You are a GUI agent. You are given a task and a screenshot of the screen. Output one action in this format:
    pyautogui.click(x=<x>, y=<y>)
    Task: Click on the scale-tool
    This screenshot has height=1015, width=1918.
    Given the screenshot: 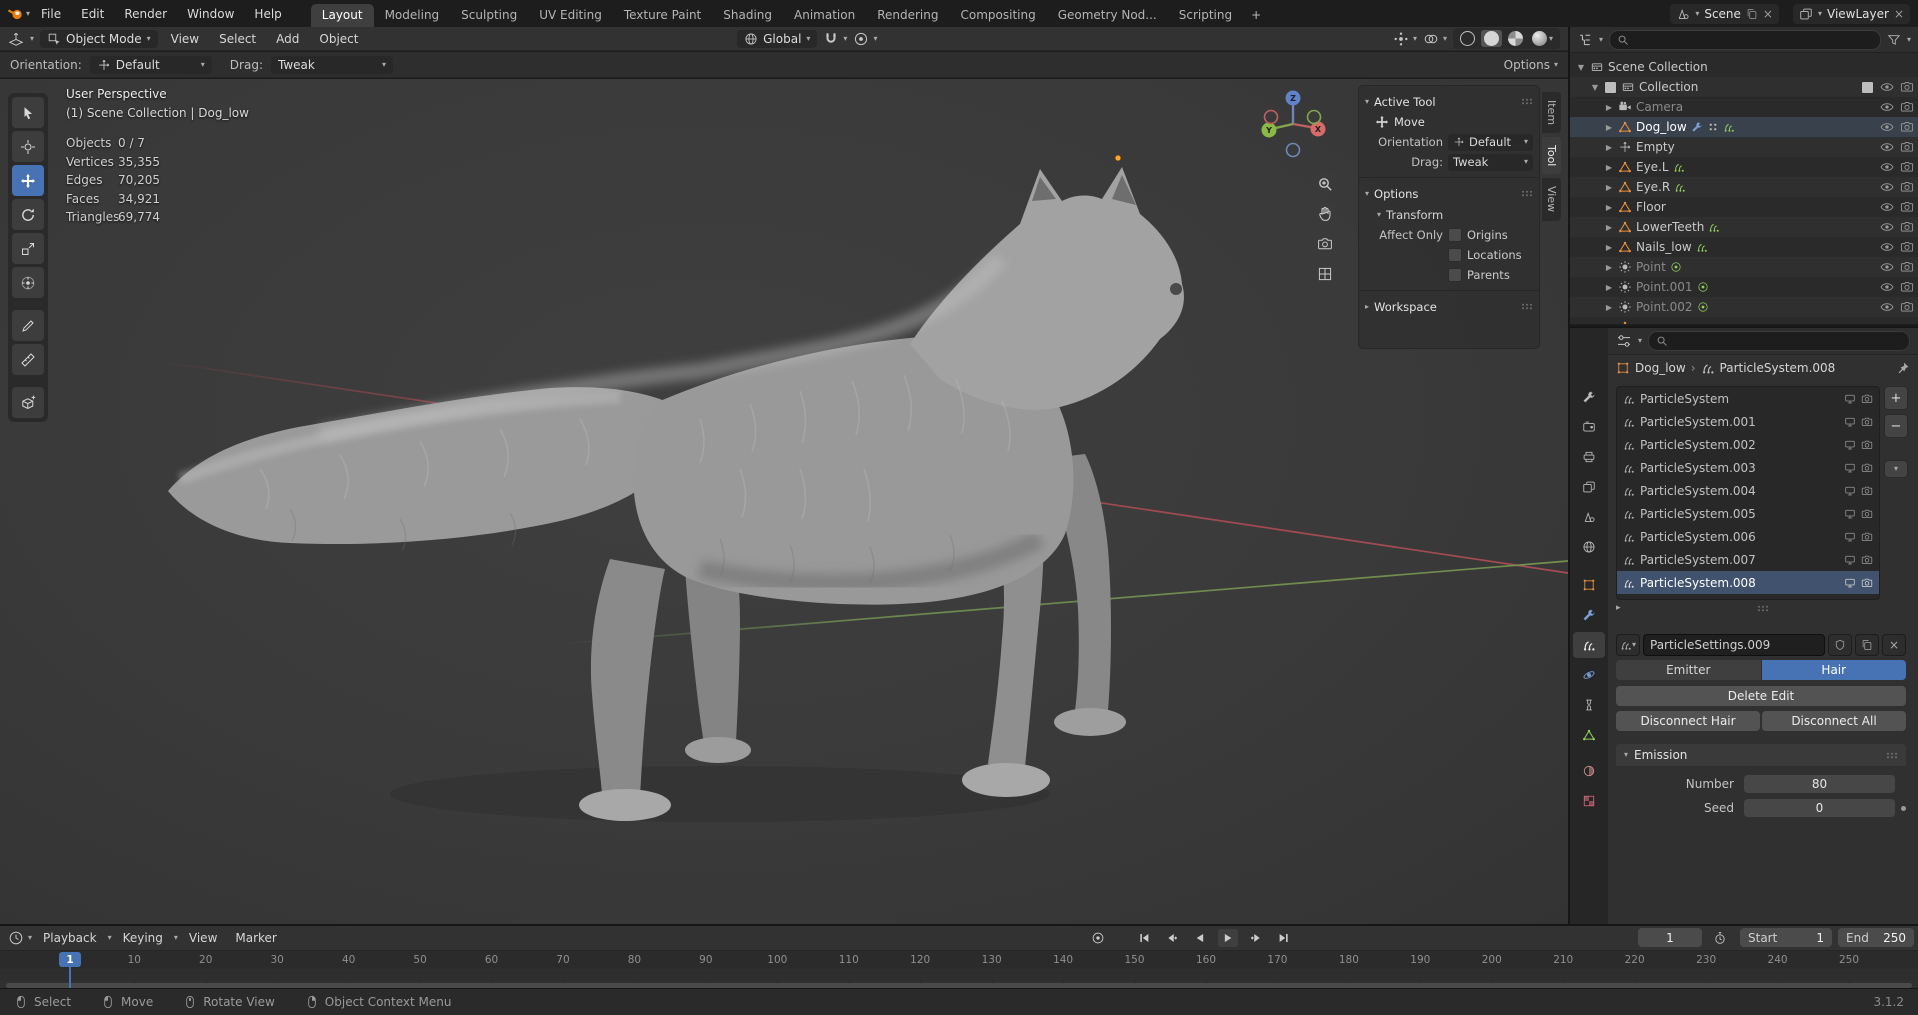 What is the action you would take?
    pyautogui.click(x=28, y=248)
    